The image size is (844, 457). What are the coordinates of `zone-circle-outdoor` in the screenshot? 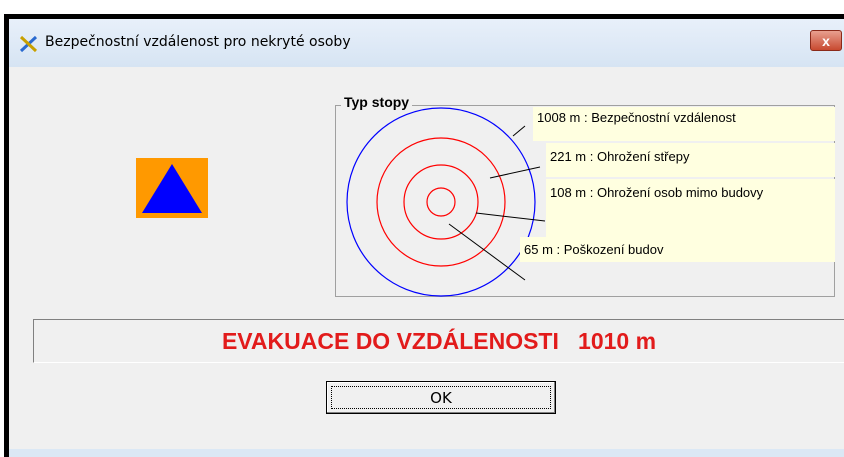 It's located at (441, 202).